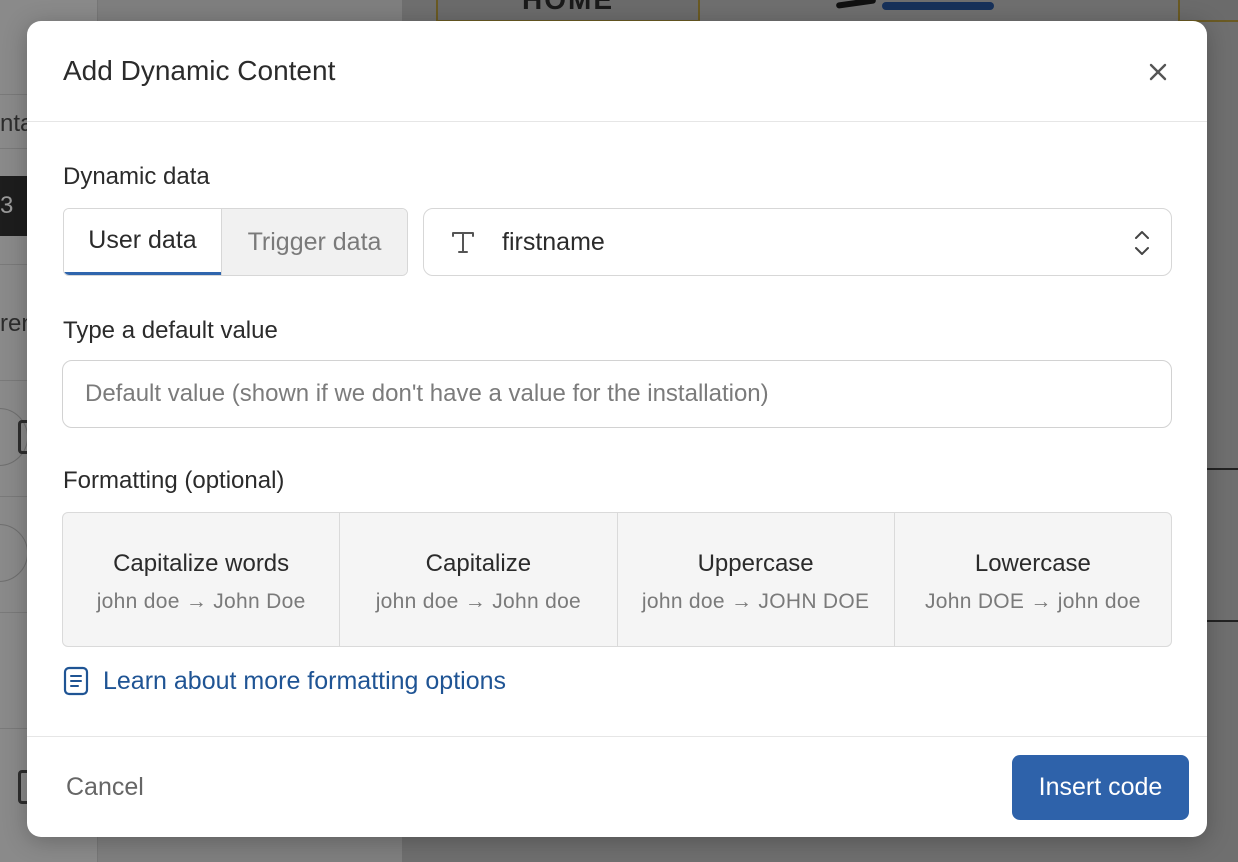 This screenshot has width=1238, height=862. I want to click on default-value-input, so click(617, 394).